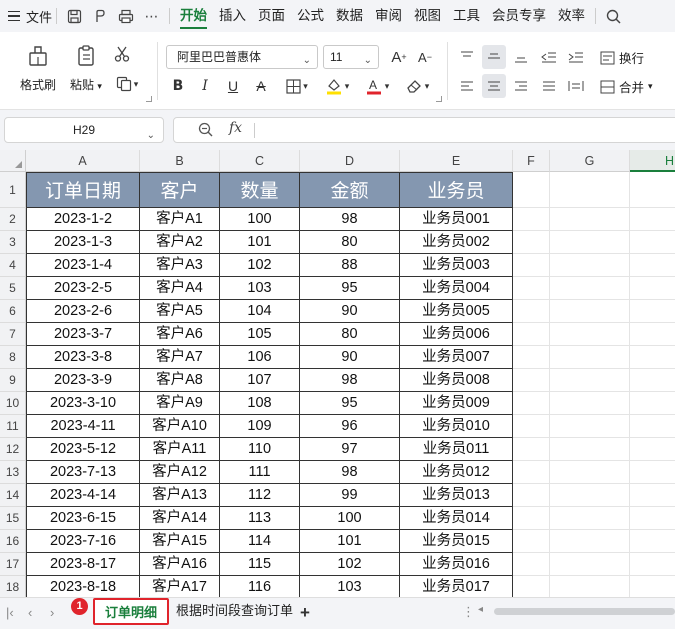 The image size is (675, 629). What do you see at coordinates (480, 609) in the screenshot?
I see `scroll-left-icon: ◂` at bounding box center [480, 609].